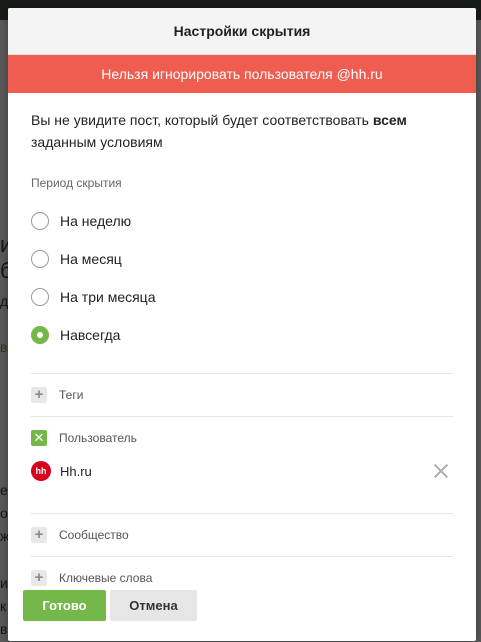  I want to click on dialog-footer: Готово Отмена, so click(110, 605).